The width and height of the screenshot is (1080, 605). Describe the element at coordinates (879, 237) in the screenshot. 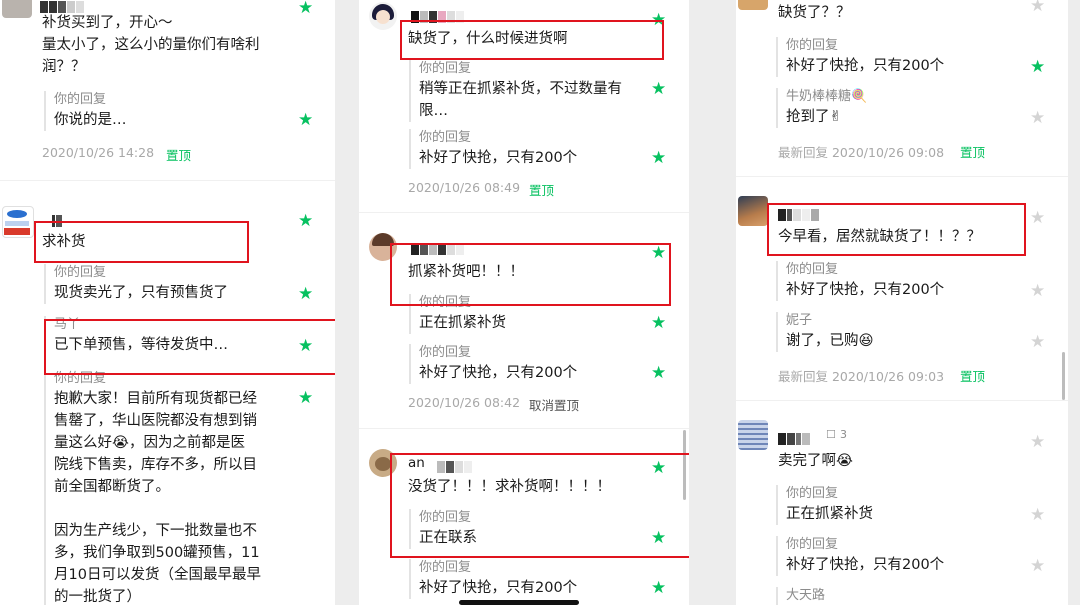

I see `comment-text: 今早看，居然就缺货了！！？？` at that location.